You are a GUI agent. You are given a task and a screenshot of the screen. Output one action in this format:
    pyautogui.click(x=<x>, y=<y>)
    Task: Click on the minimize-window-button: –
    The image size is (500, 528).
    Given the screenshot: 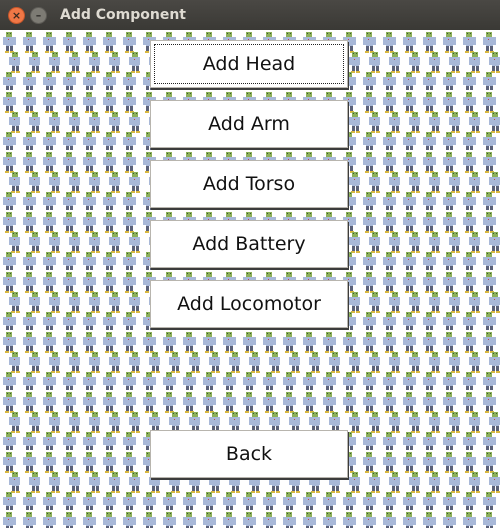 What is the action you would take?
    pyautogui.click(x=38, y=15)
    